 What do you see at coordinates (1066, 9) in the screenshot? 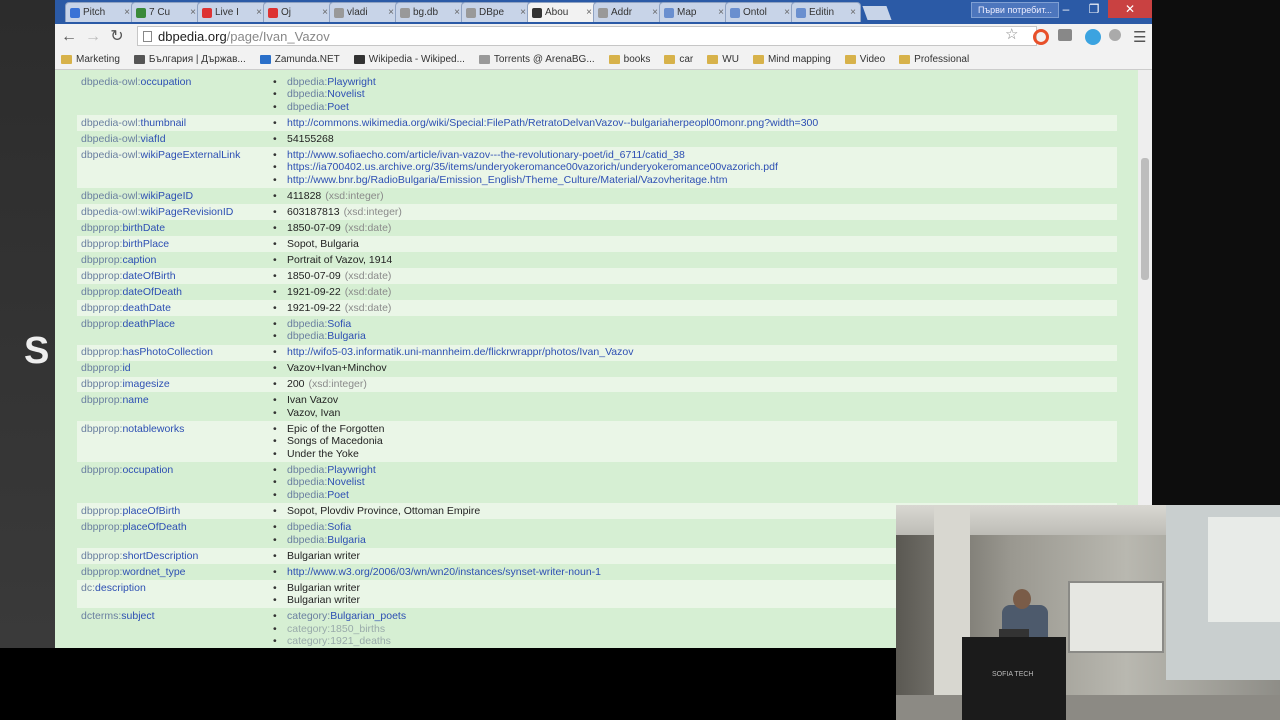
I see `minimize-icon: –` at bounding box center [1066, 9].